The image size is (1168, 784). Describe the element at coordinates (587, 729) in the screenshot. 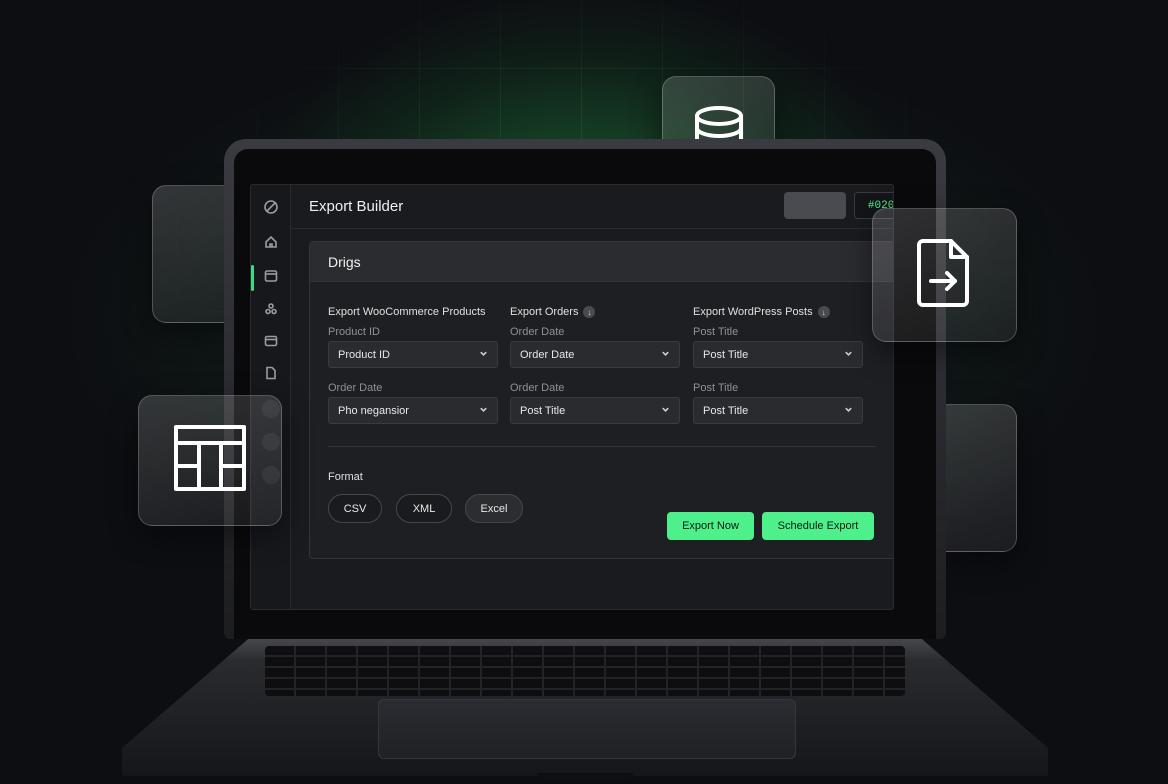

I see `trackpad` at that location.